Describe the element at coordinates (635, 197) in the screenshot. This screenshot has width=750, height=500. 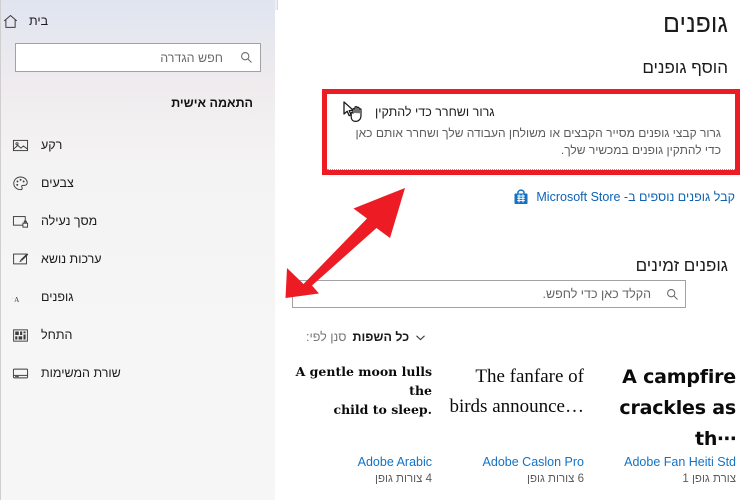
I see `store-link-label: קבל גופנים נוספים ב- Microsoft Store` at that location.